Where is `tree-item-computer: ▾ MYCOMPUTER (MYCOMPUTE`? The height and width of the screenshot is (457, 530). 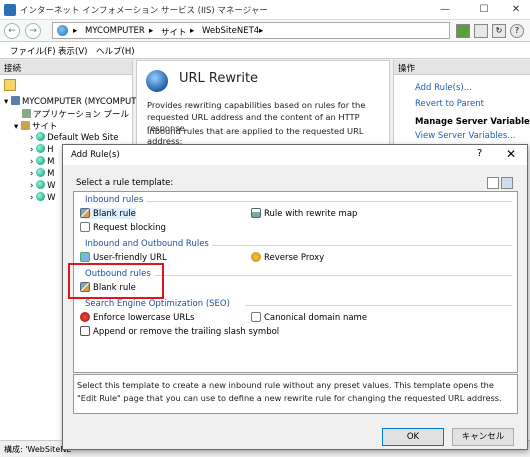 tree-item-computer: ▾ MYCOMPUTER (MYCOMPUTE is located at coordinates (73, 101).